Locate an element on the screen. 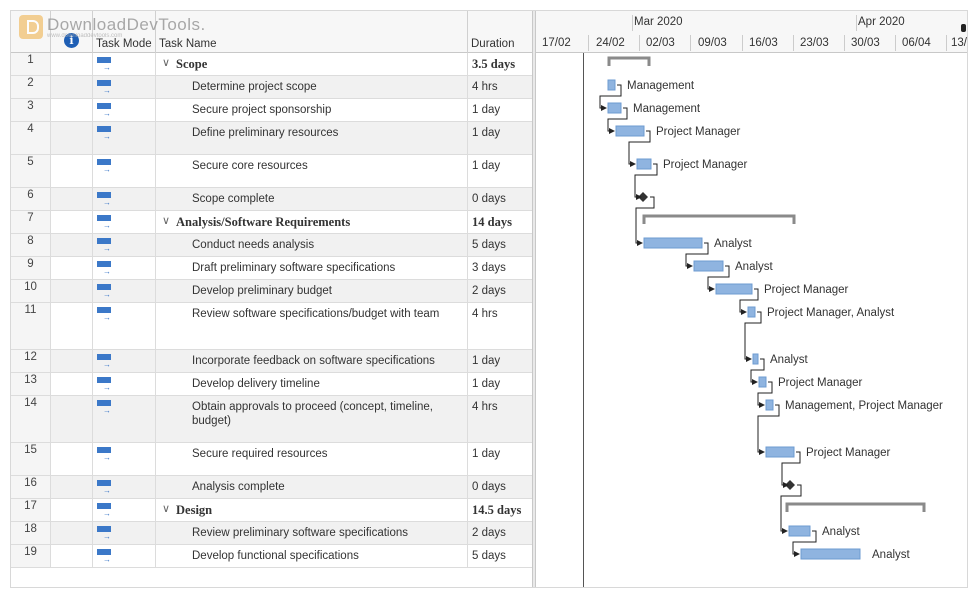  task-row: 16 → Analysis complete 0 days is located at coordinates (271, 487).